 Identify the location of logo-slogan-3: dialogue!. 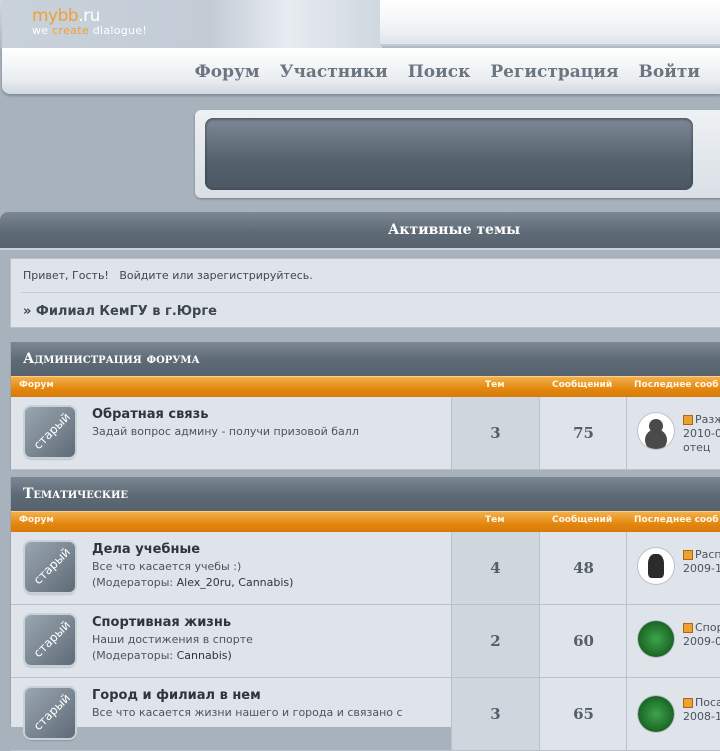
(120, 30).